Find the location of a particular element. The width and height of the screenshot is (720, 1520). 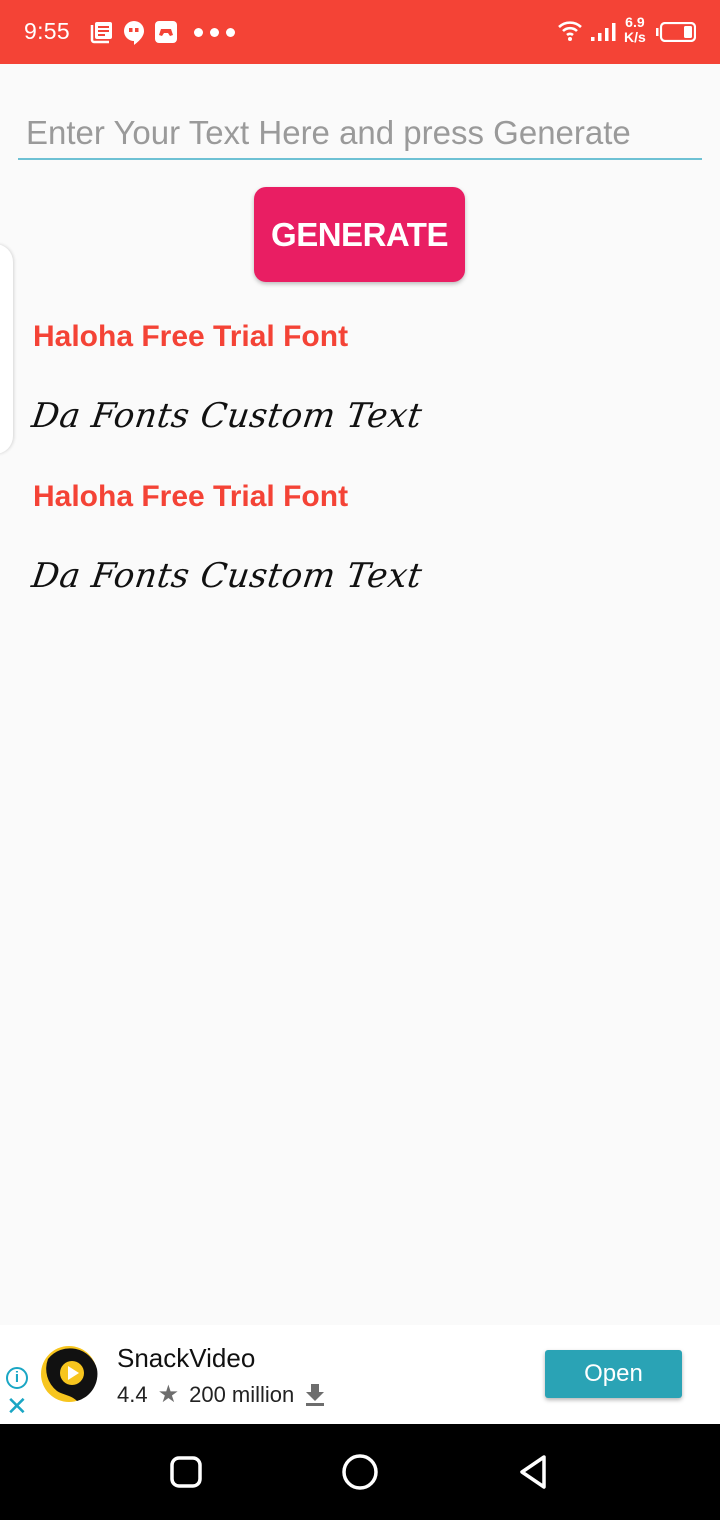

signal-icon is located at coordinates (603, 32).